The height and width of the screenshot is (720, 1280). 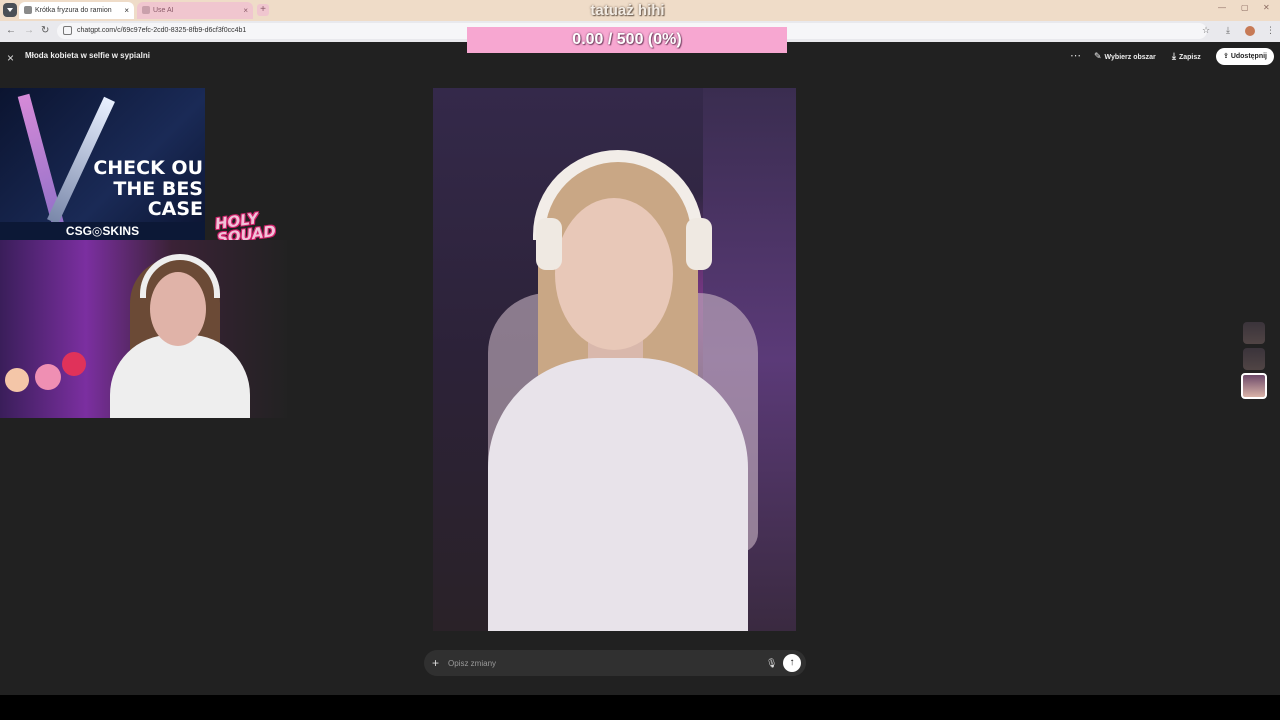 What do you see at coordinates (175, 209) in the screenshot?
I see `promo-line-3: CASE` at bounding box center [175, 209].